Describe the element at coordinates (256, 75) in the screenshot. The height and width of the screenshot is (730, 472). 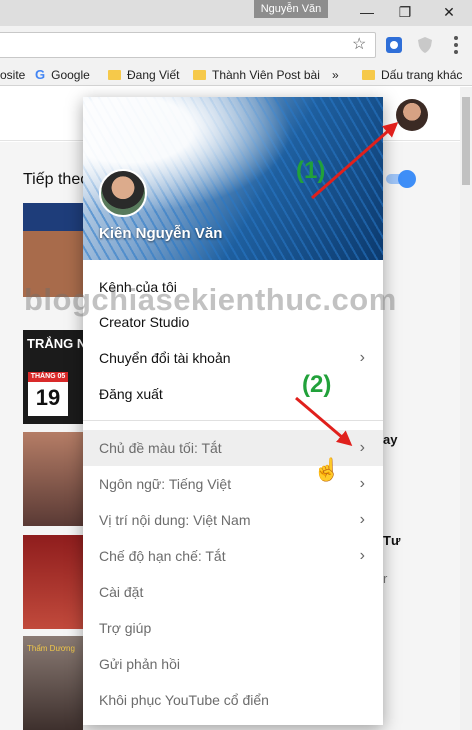
I see `bookmark-folder: Thành Viên Post bài` at that location.